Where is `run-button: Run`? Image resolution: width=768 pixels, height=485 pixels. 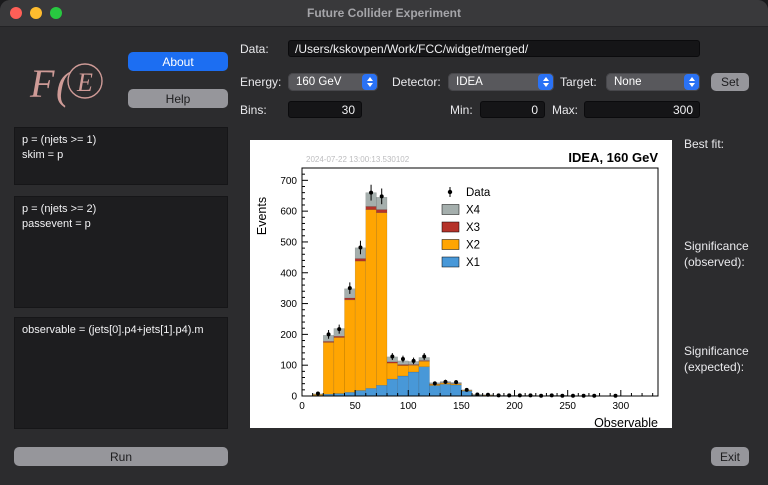
run-button: Run is located at coordinates (121, 456).